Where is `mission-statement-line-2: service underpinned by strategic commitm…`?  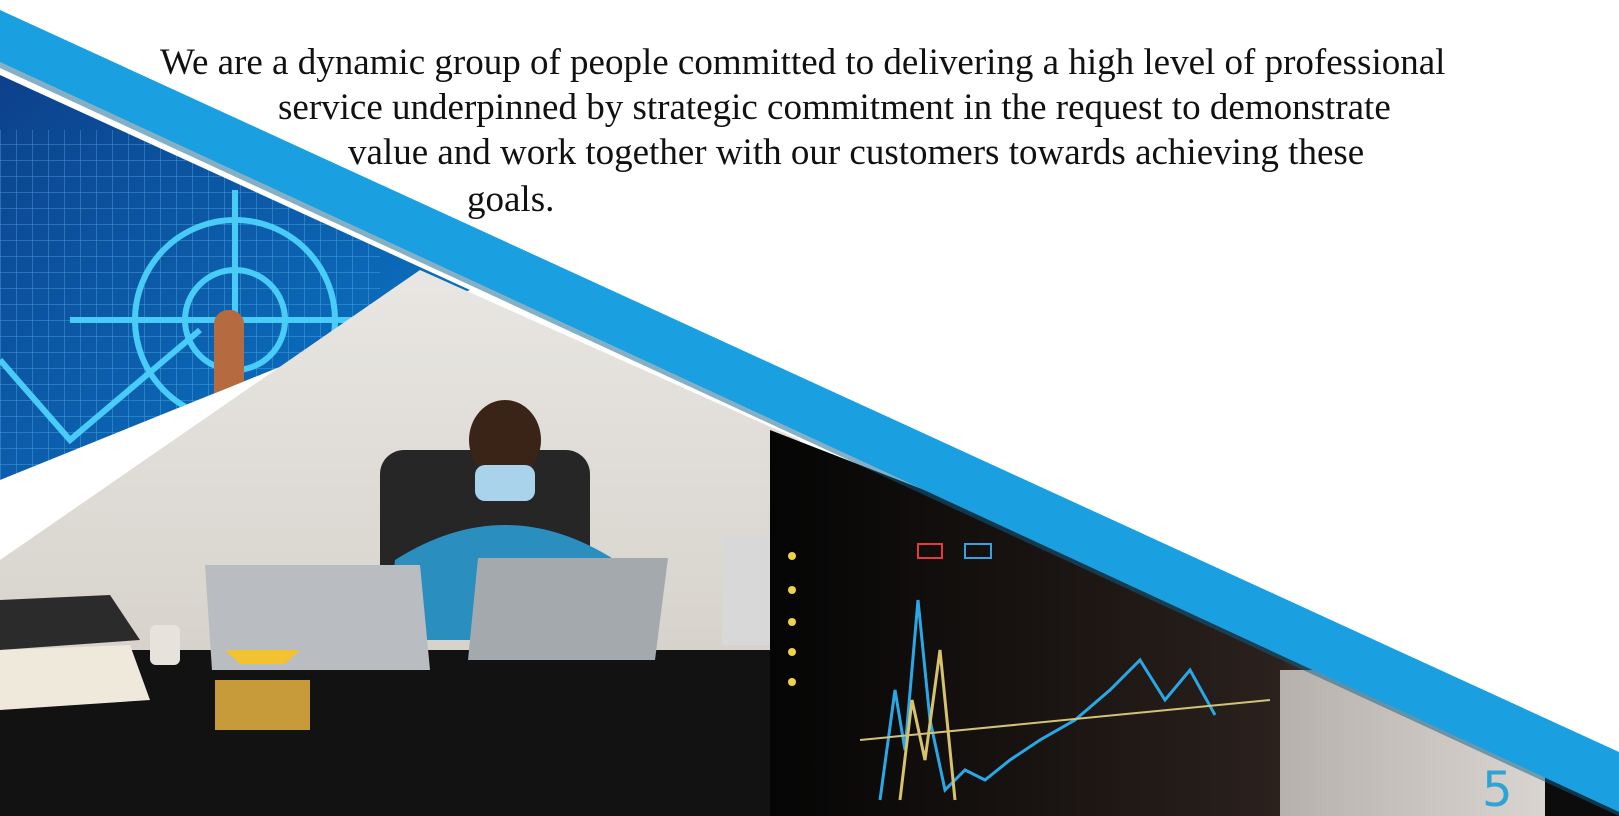 mission-statement-line-2: service underpinned by strategic commitm… is located at coordinates (834, 107).